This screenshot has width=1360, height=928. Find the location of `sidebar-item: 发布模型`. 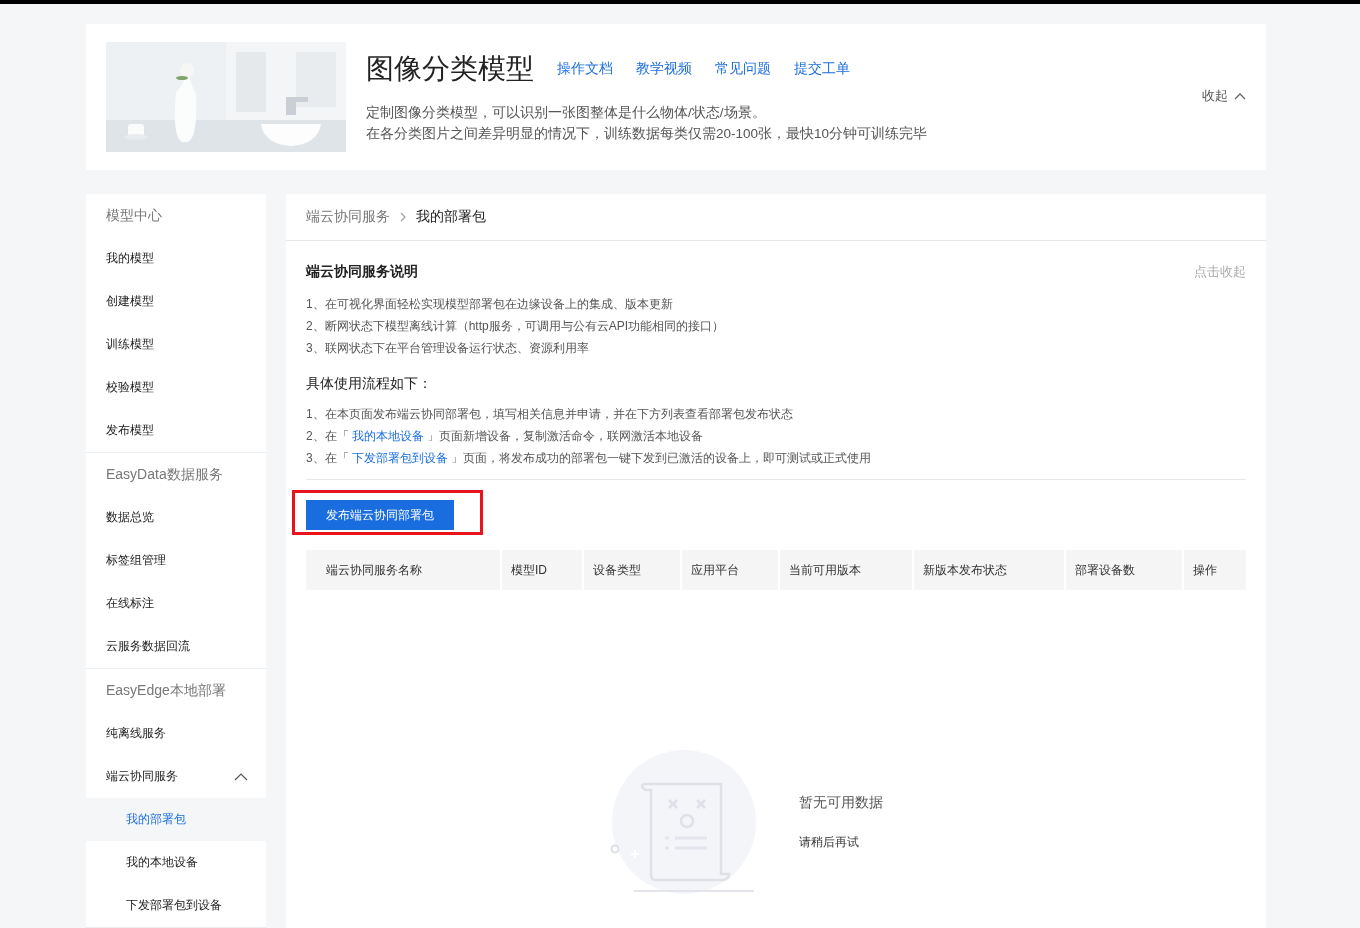

sidebar-item: 发布模型 is located at coordinates (176, 430).